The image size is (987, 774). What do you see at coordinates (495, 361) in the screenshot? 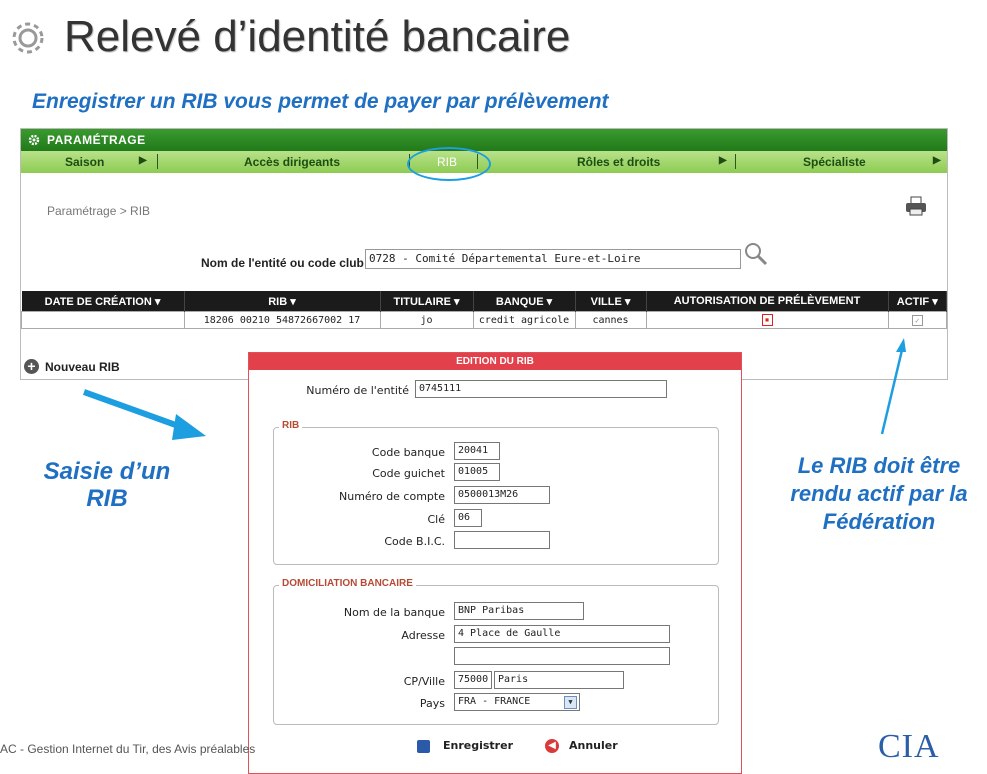
I see `dialog-title: EDITION DU RIB` at bounding box center [495, 361].